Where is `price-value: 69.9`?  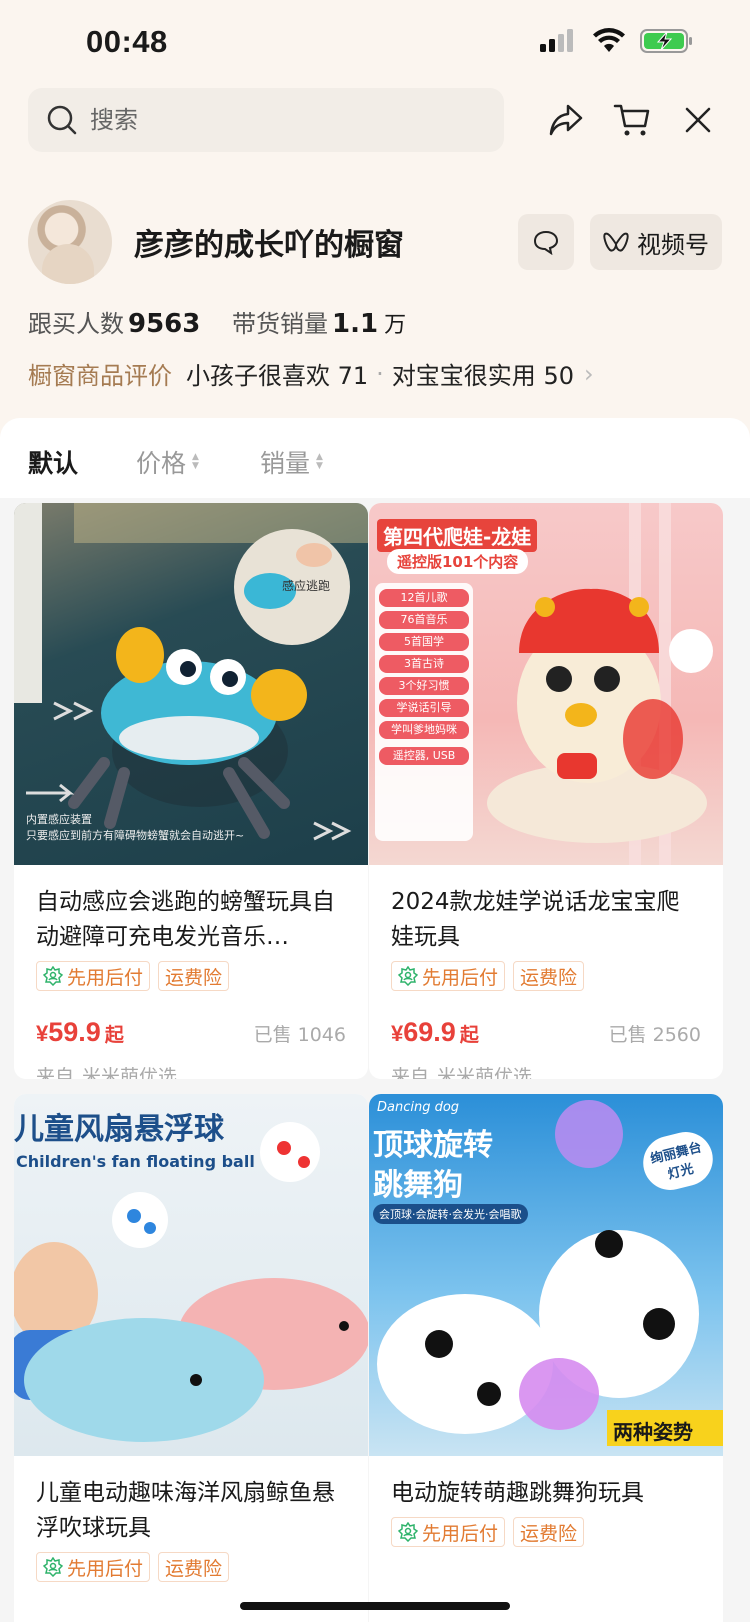 price-value: 69.9 is located at coordinates (429, 1032).